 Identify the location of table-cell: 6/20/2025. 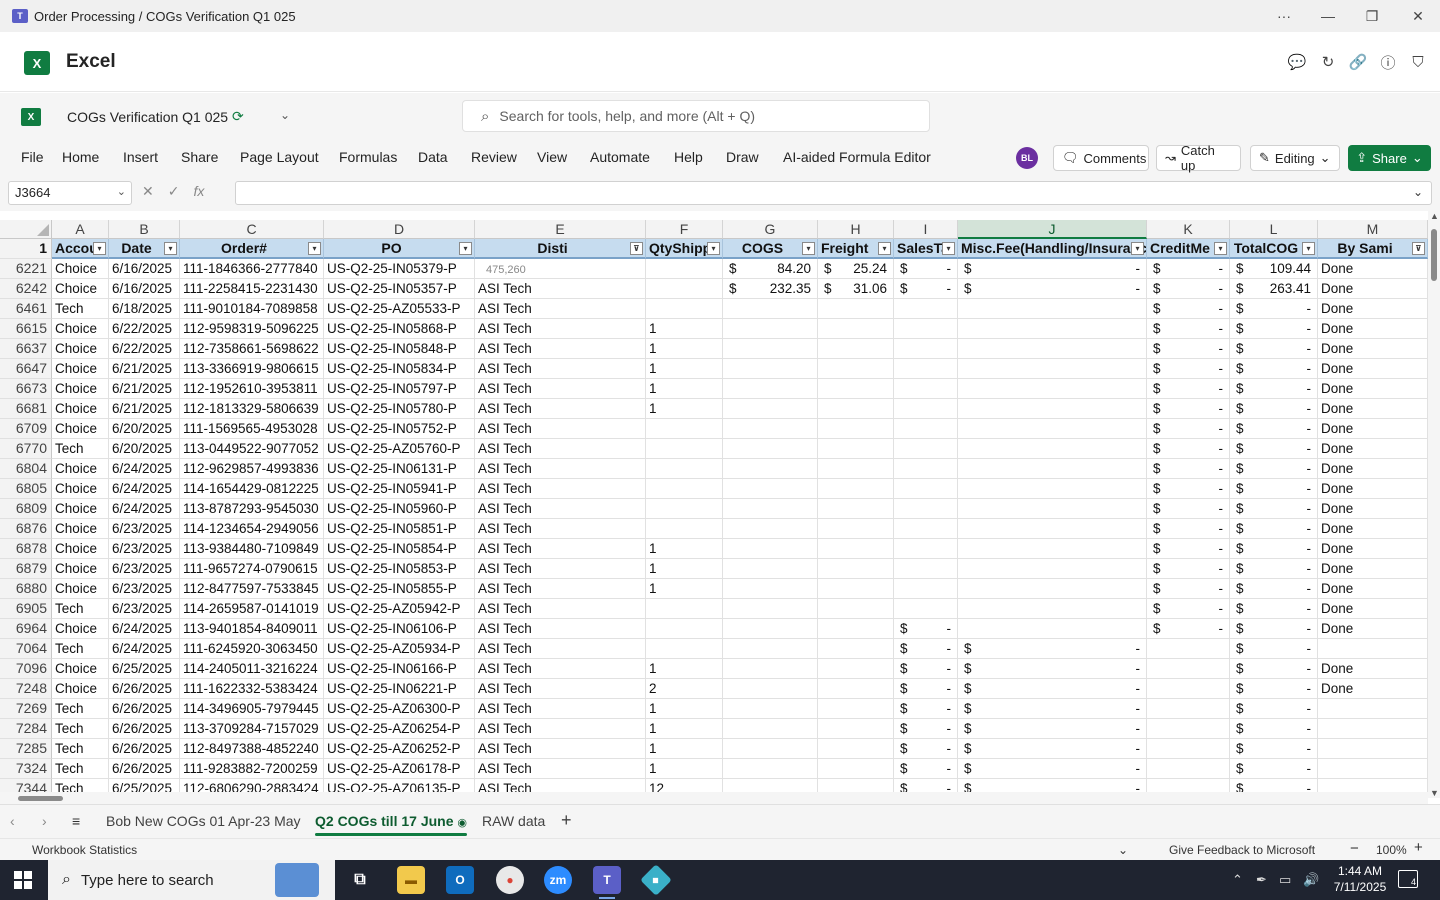
(144, 429).